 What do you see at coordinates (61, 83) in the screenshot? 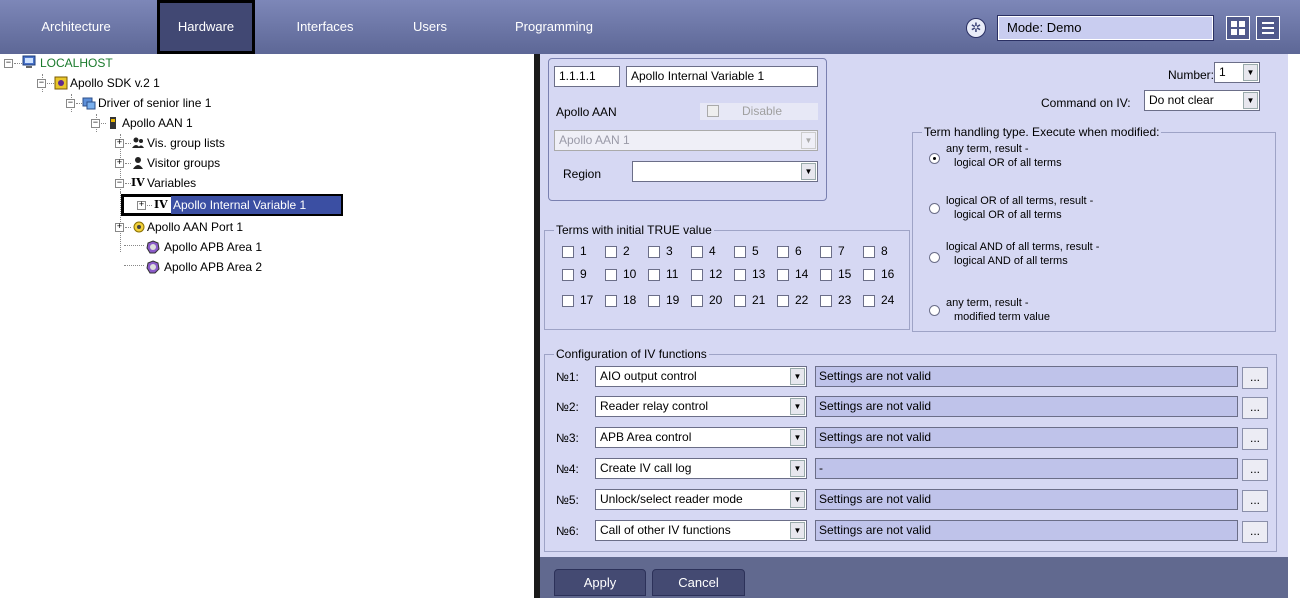
I see `sdk-icon` at bounding box center [61, 83].